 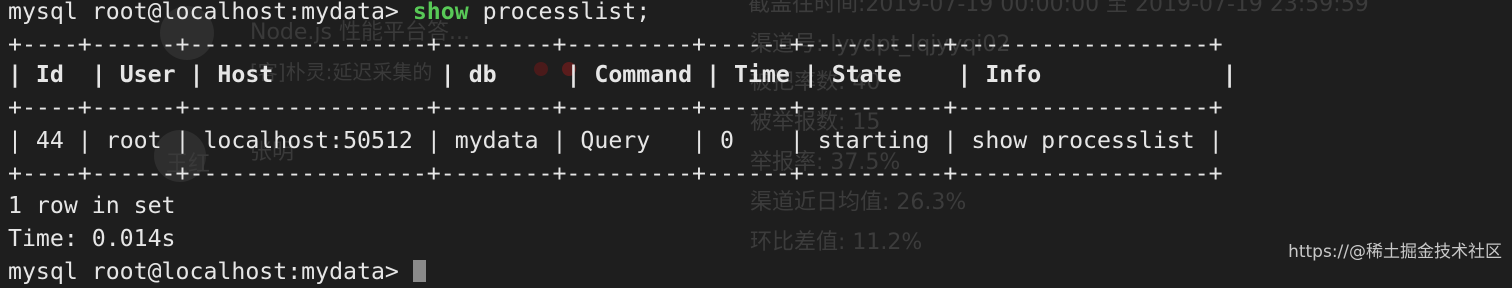 I want to click on command-keyword: show, so click(x=440, y=12).